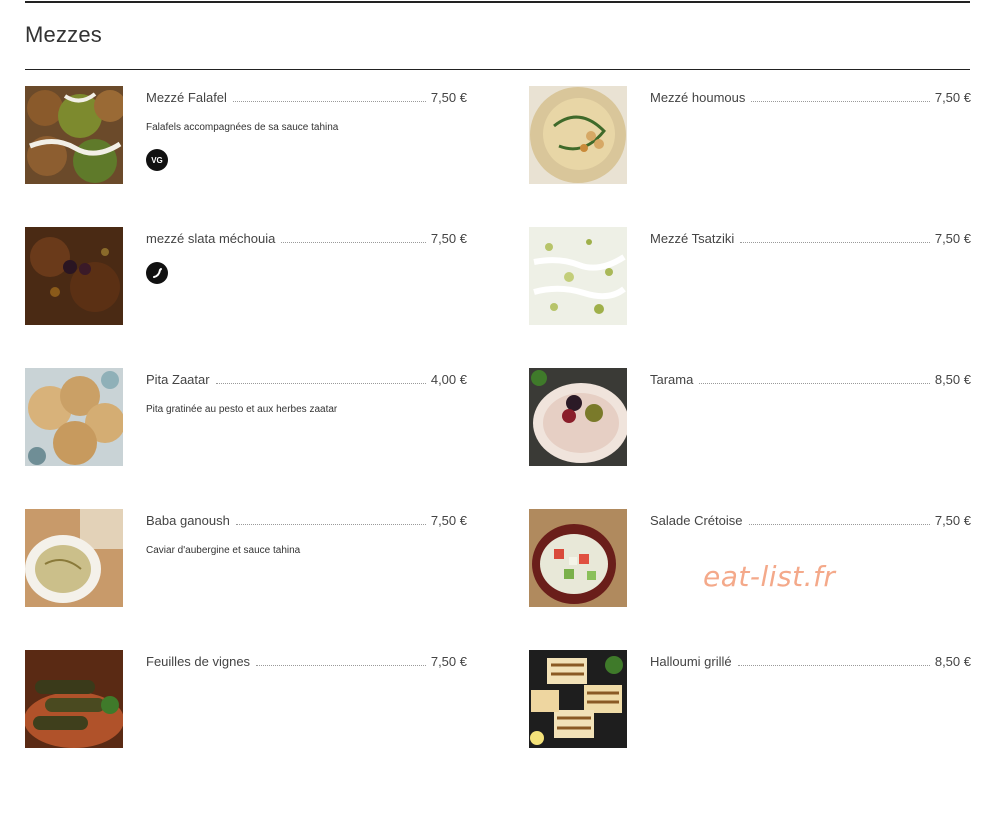 This screenshot has width=989, height=826. Describe the element at coordinates (178, 379) in the screenshot. I see `item-name: Pita Zaatar` at that location.